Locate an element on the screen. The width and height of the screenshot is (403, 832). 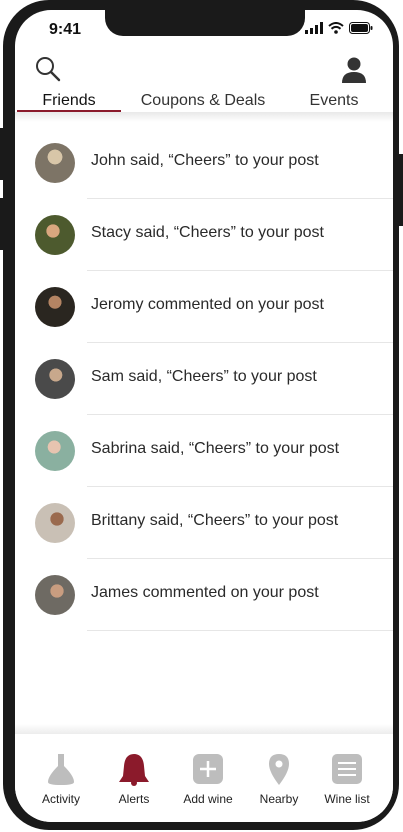
nav-shadow is located at coordinates (204, 729).